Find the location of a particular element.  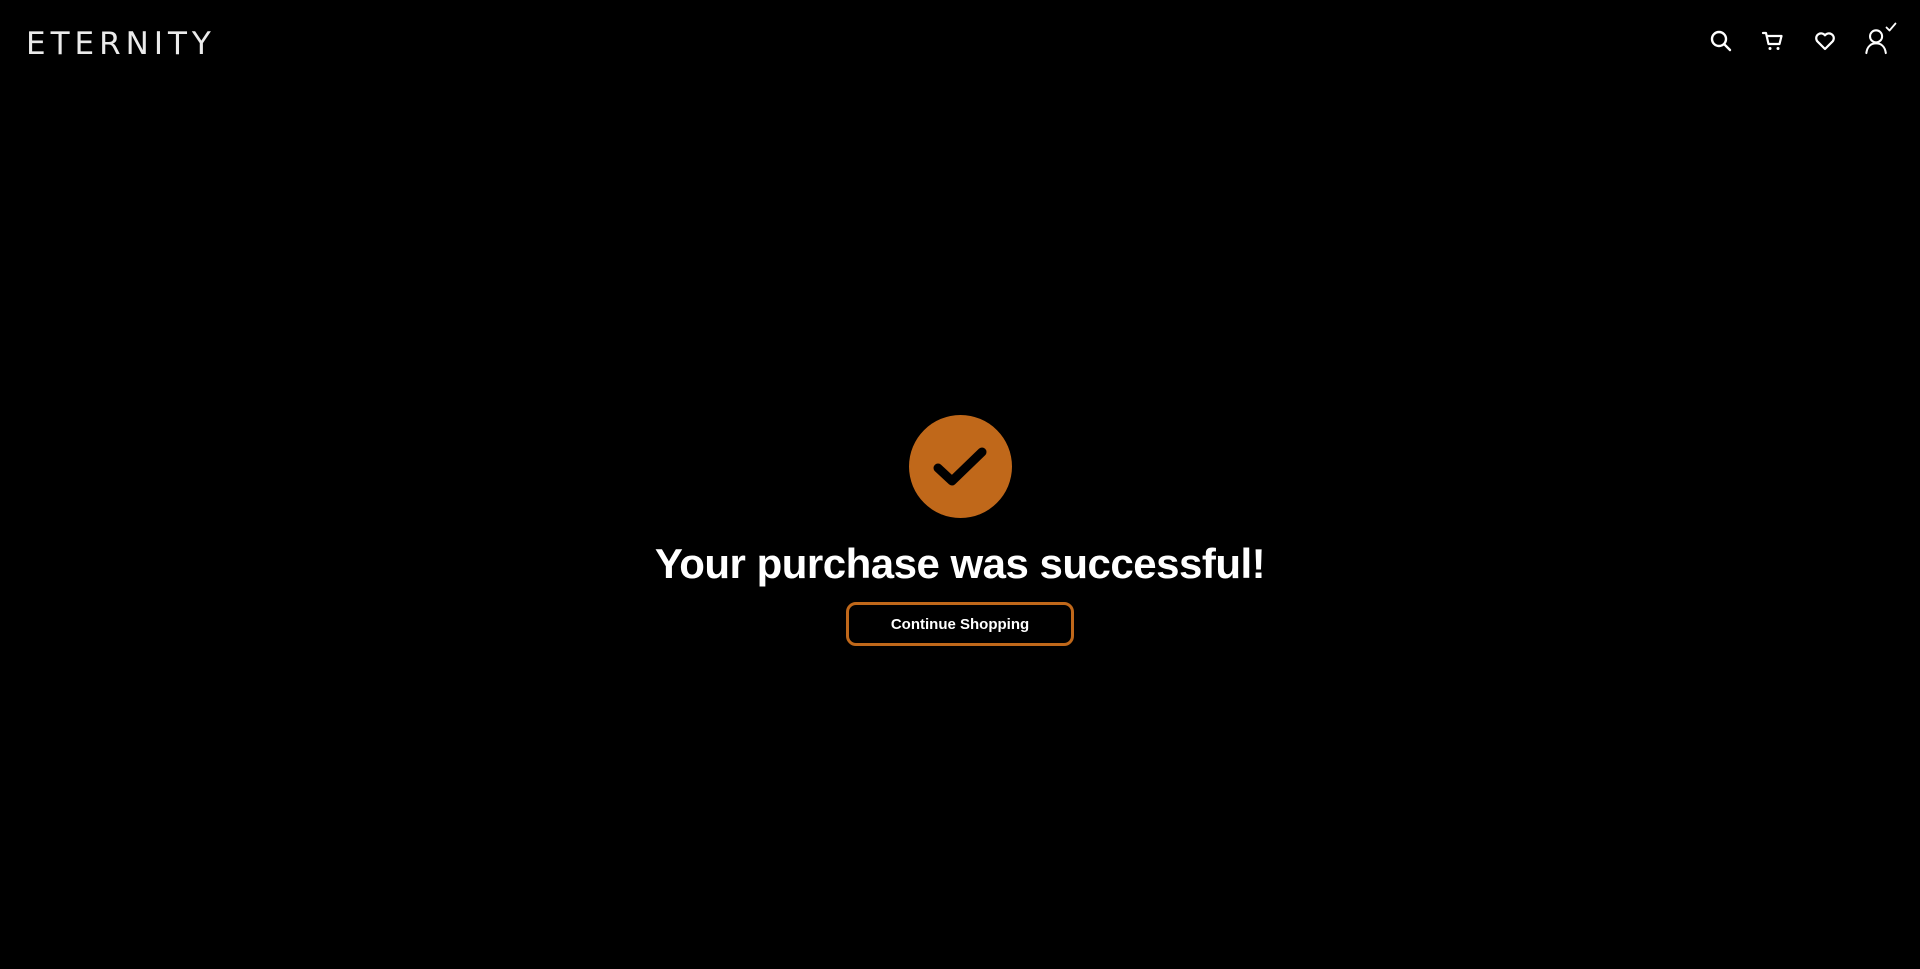

cart-button is located at coordinates (1773, 41).